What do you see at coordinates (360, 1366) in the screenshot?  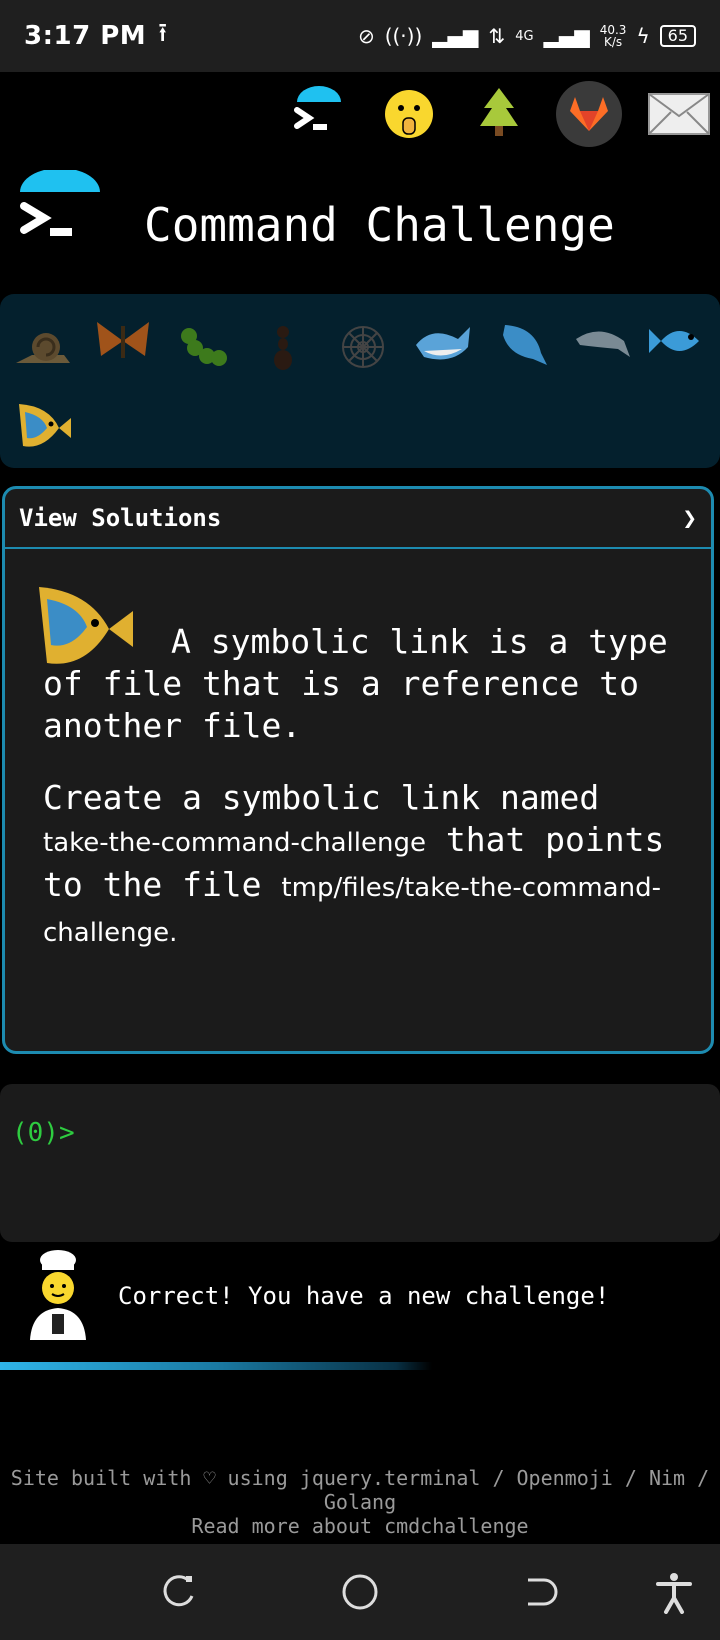 I see `progress-bar` at bounding box center [360, 1366].